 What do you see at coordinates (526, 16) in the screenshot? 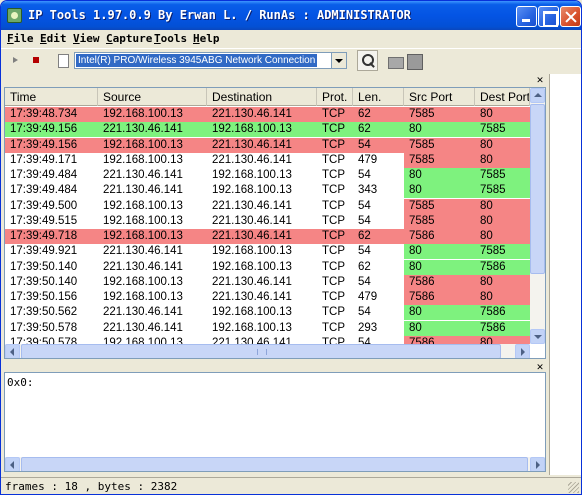
I see `minimize-button` at bounding box center [526, 16].